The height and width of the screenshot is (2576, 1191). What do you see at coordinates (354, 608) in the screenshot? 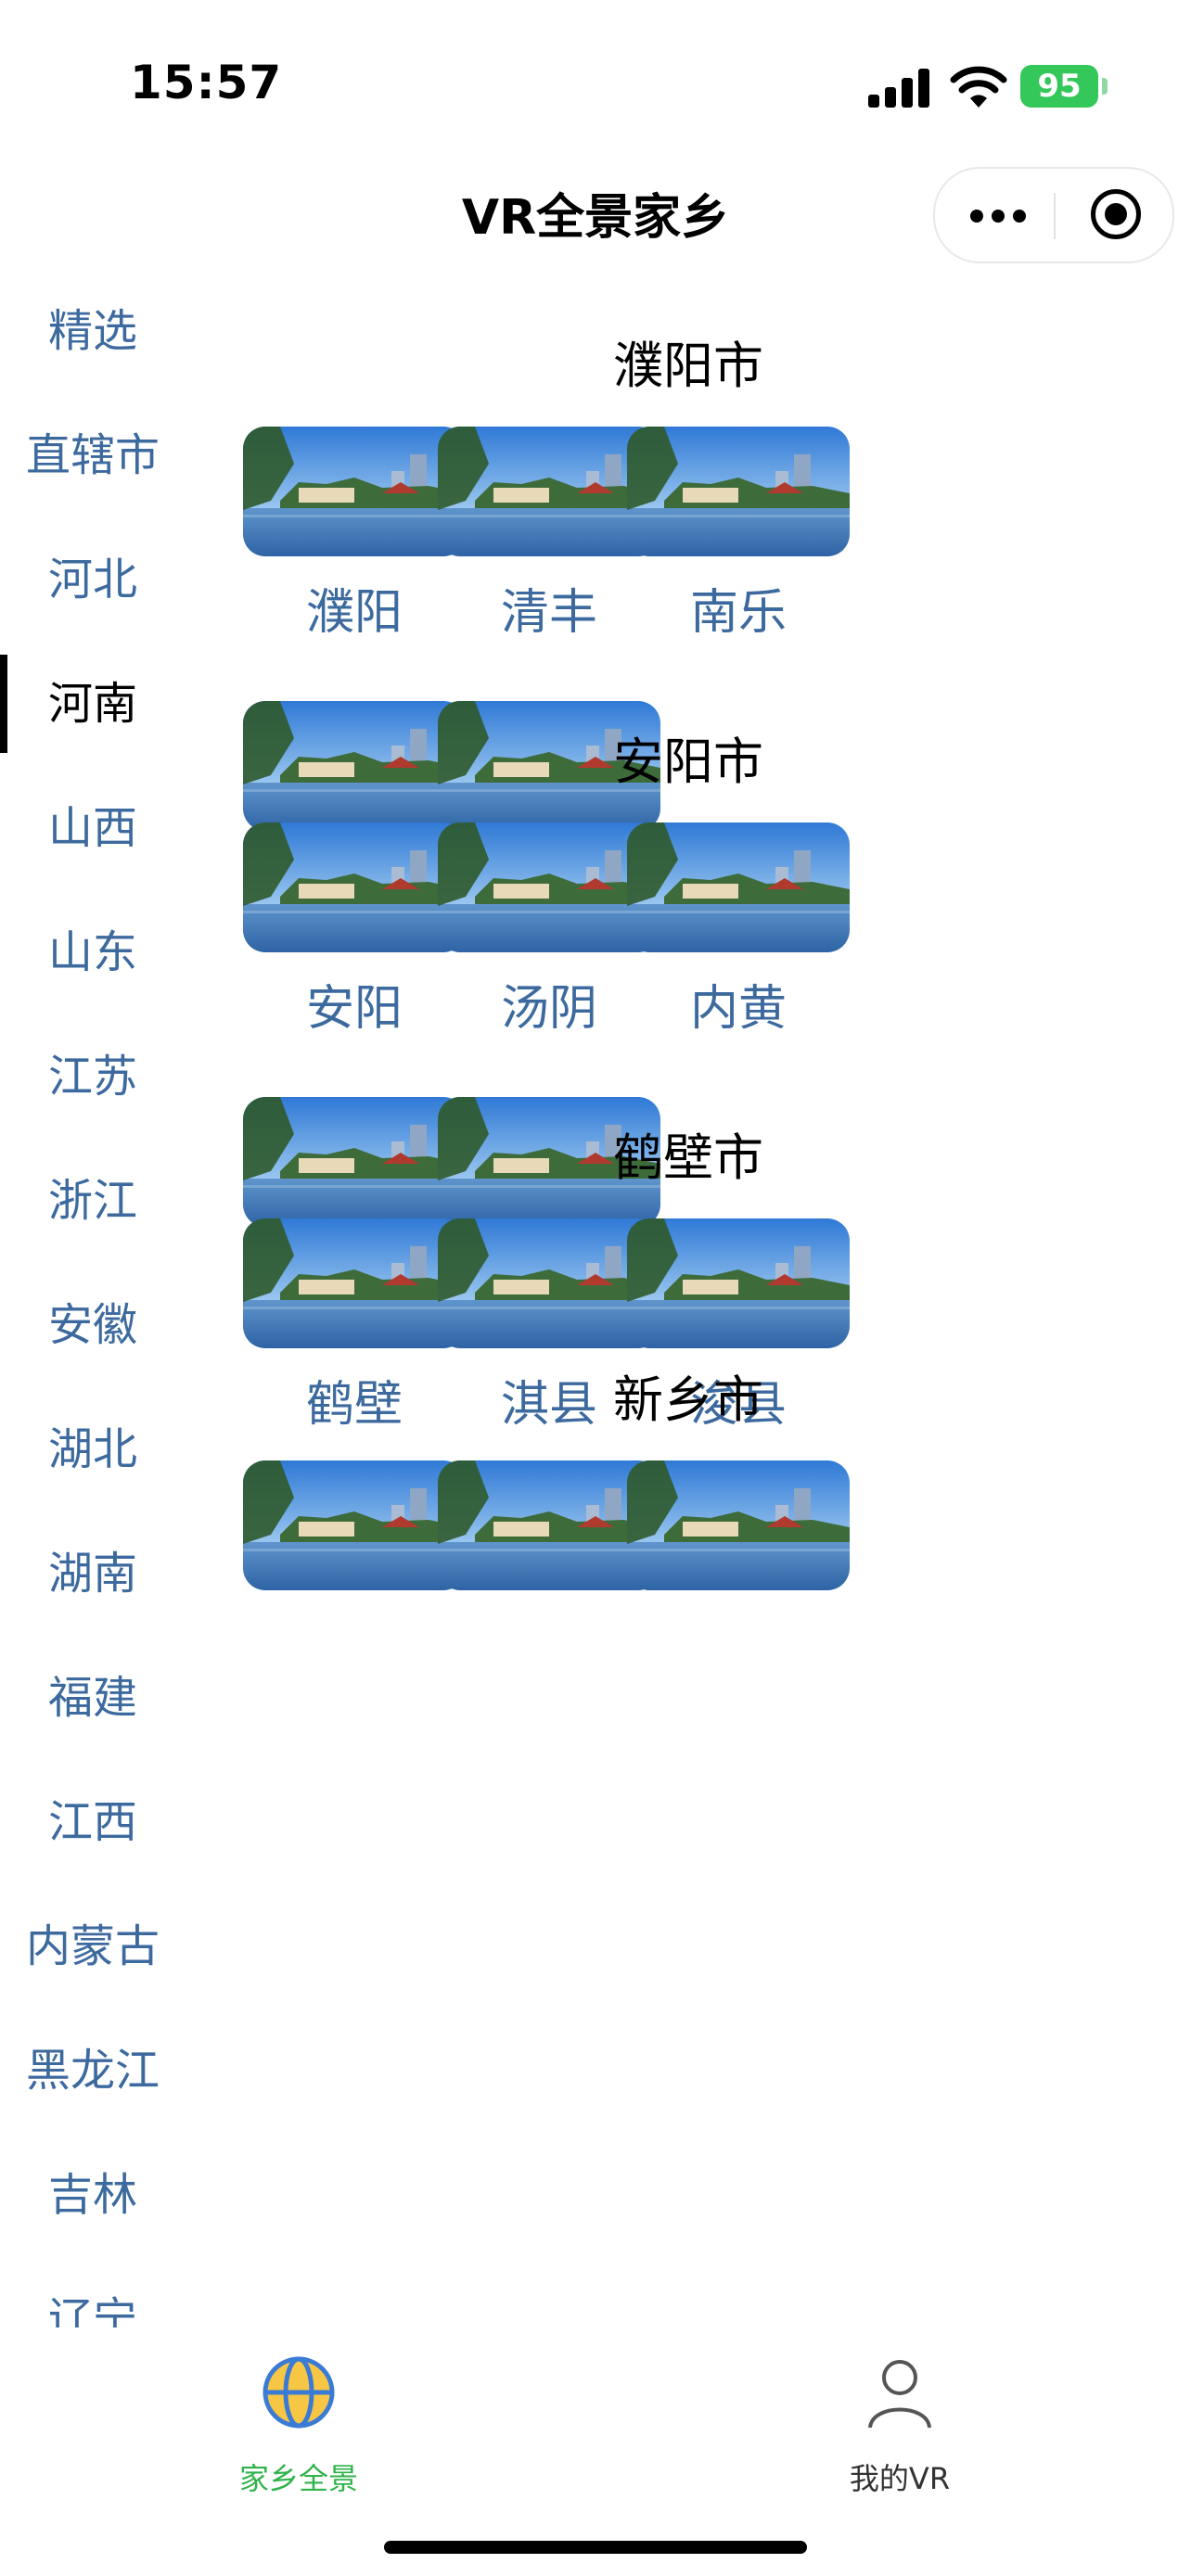
I see `city-name: 濮阳` at bounding box center [354, 608].